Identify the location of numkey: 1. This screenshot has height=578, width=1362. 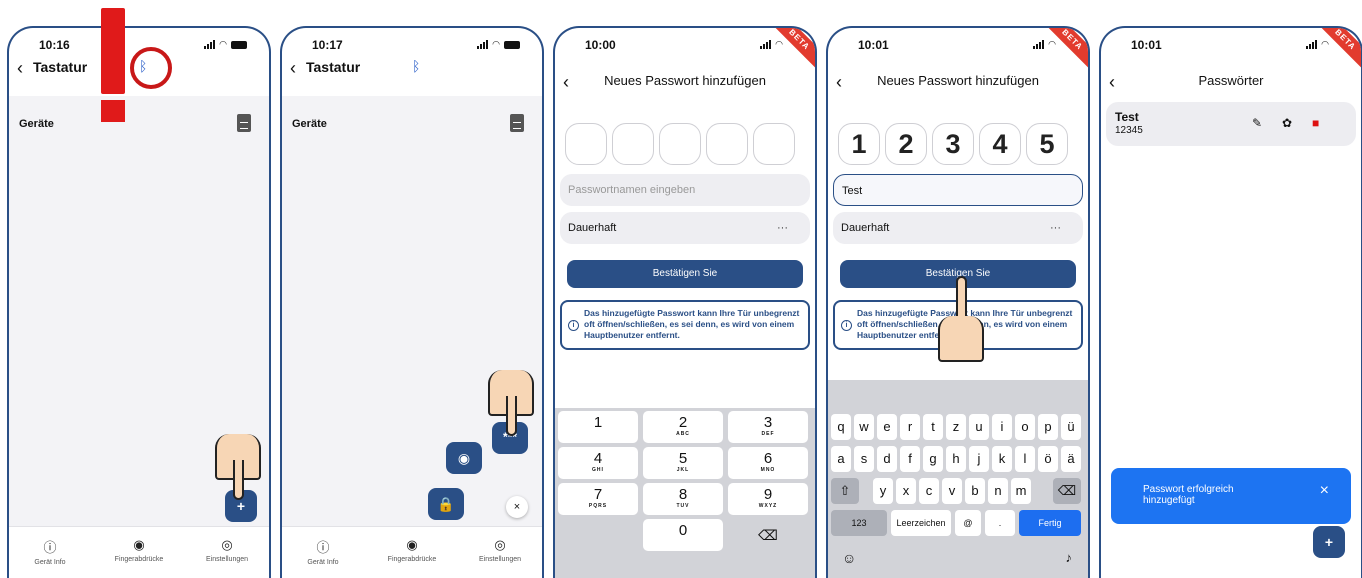
(598, 427).